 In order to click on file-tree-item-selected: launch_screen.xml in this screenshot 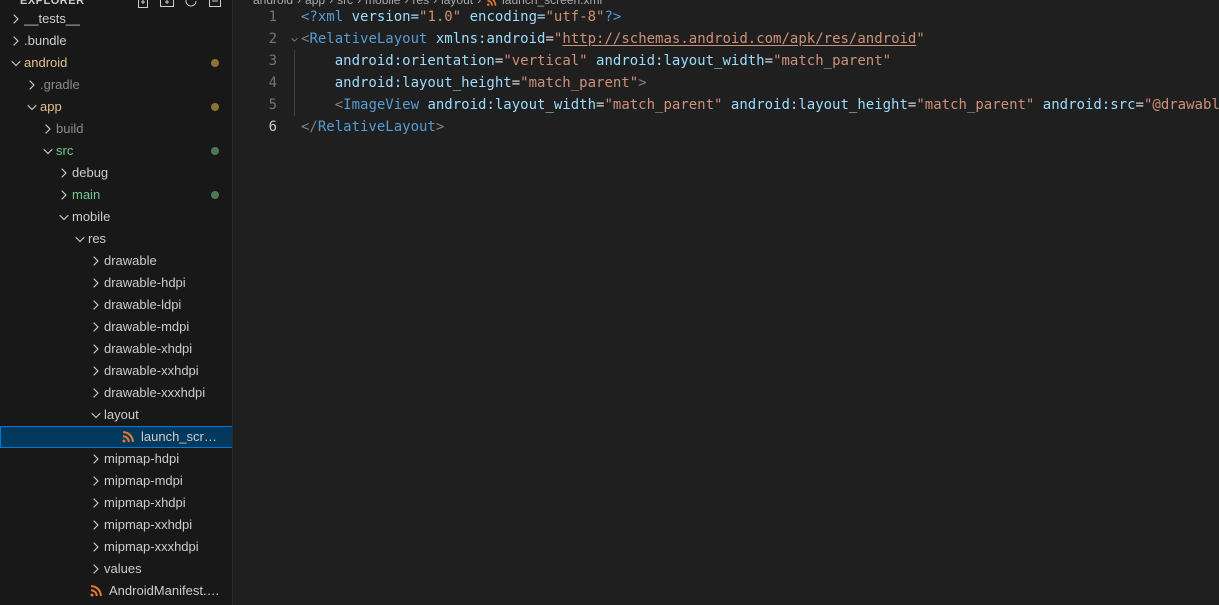, I will do `click(116, 437)`.